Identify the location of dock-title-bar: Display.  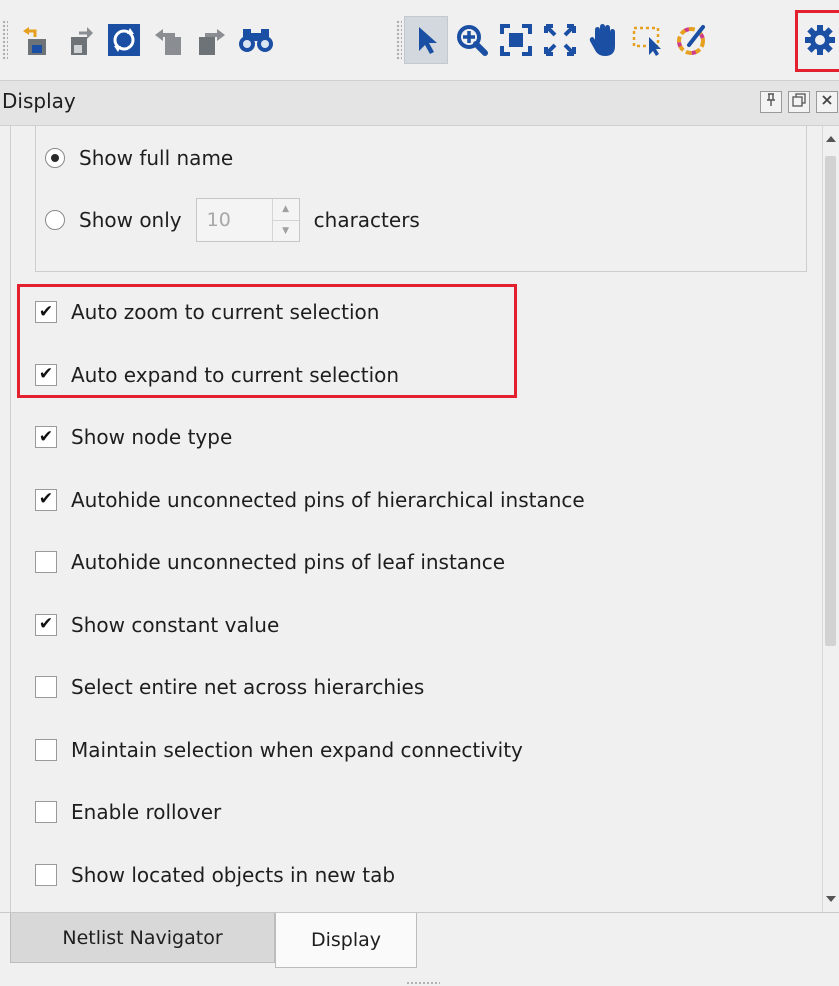
(419, 103).